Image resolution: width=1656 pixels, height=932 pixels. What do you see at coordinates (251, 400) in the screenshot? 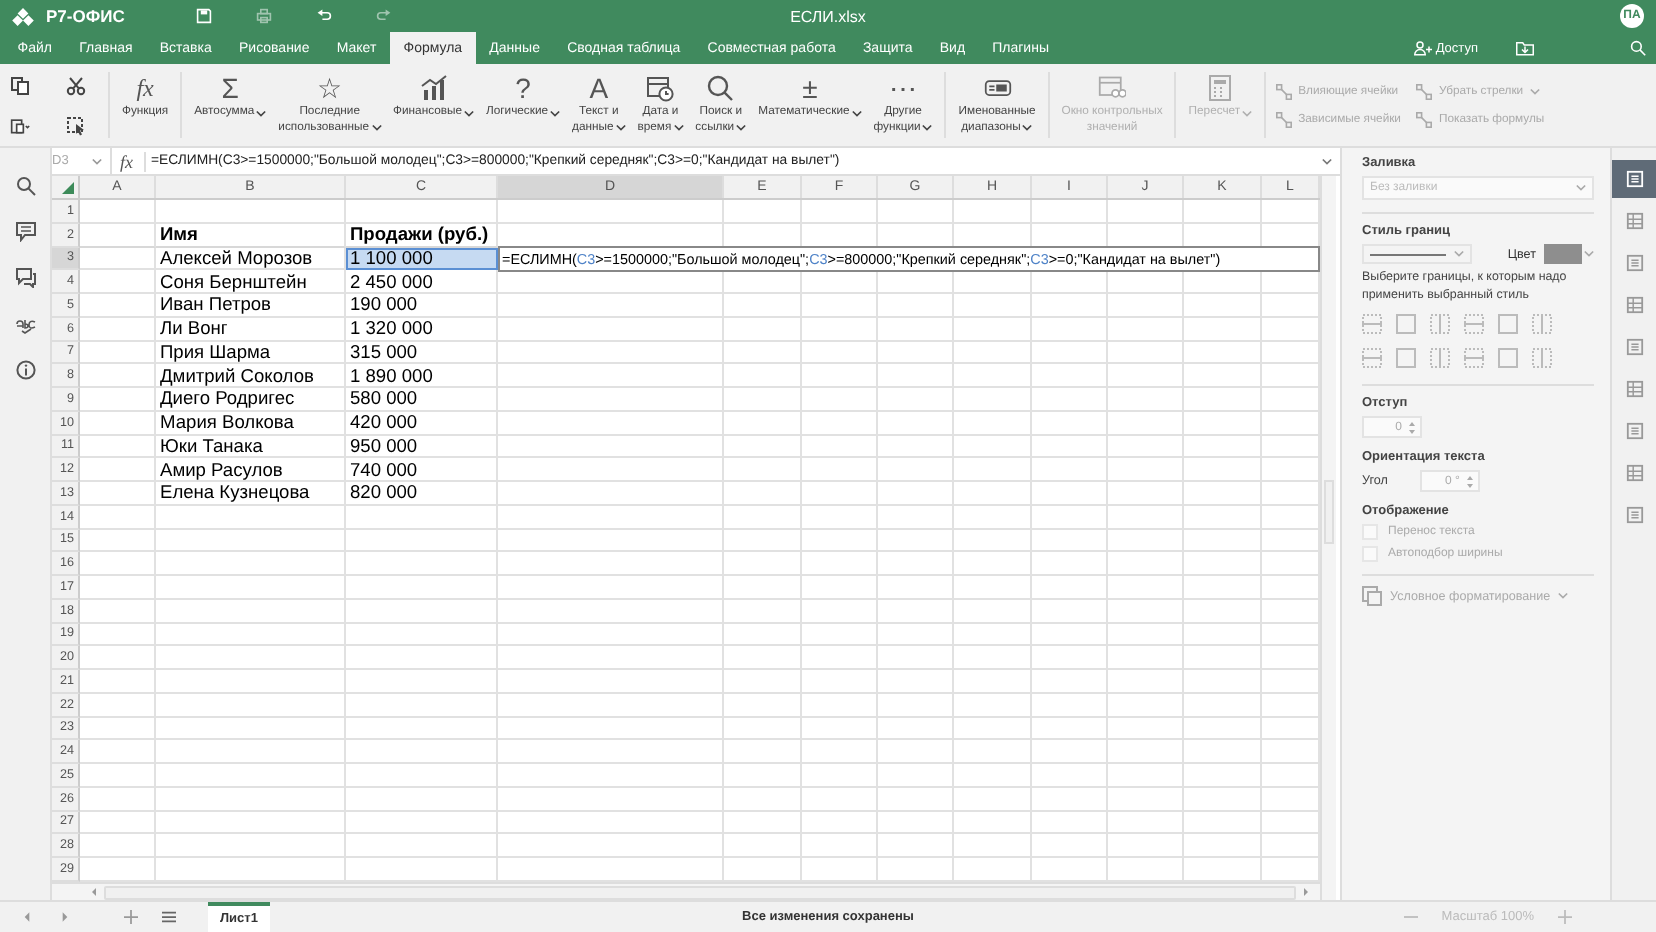
I see `table-cell: Диего Родригес` at bounding box center [251, 400].